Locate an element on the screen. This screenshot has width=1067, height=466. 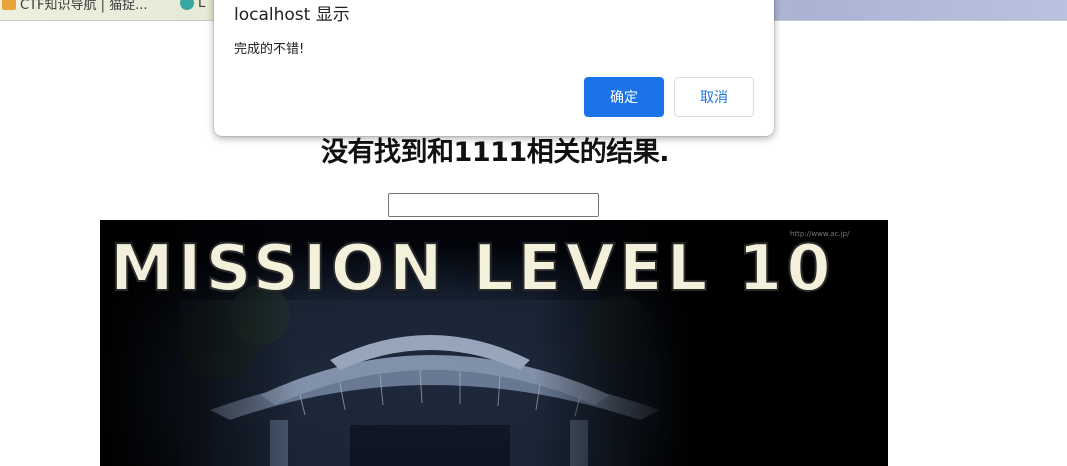
mission-level-title: MISSION LEVEL 10 is located at coordinates (472, 269).